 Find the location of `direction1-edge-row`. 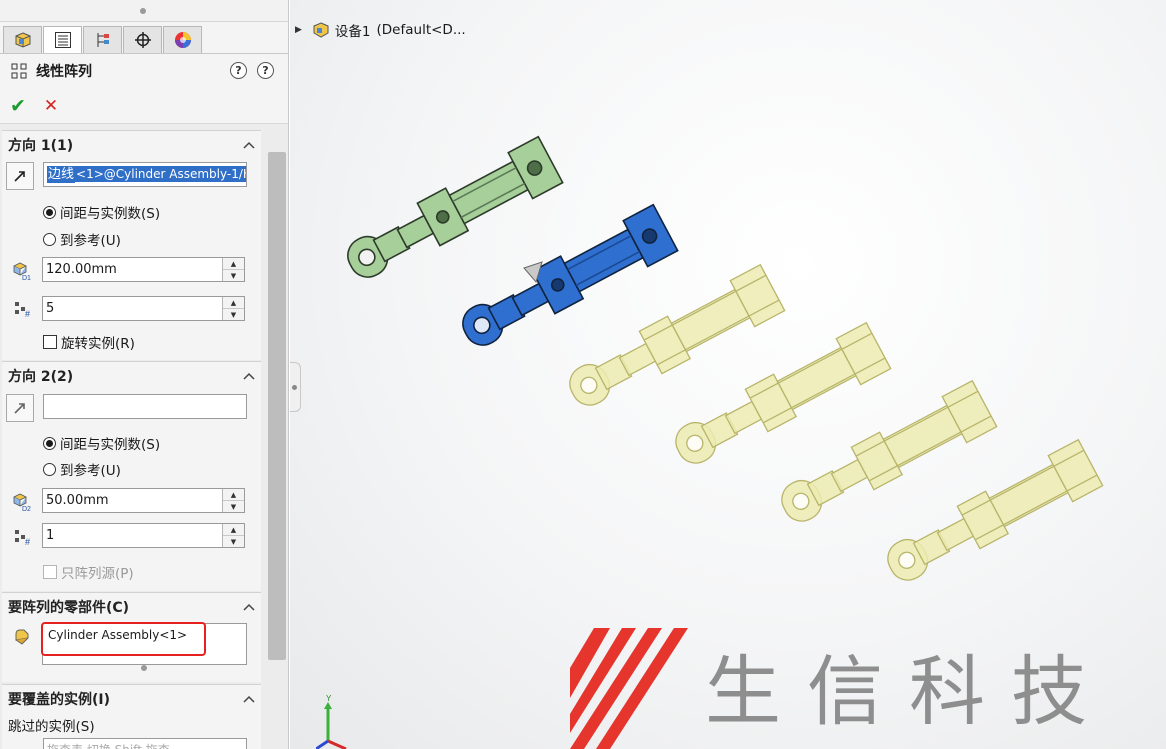

direction1-edge-row is located at coordinates (20, 176).